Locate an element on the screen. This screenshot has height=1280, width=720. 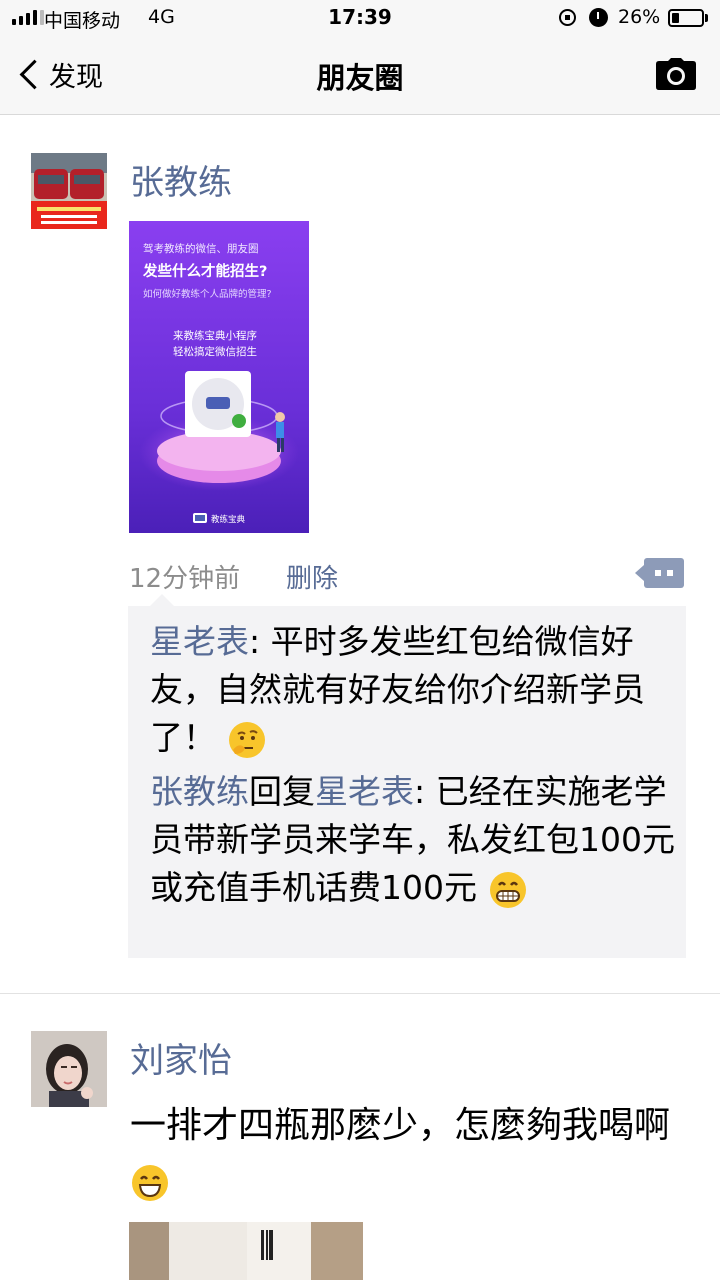
battery-level is located at coordinates (675, 18).